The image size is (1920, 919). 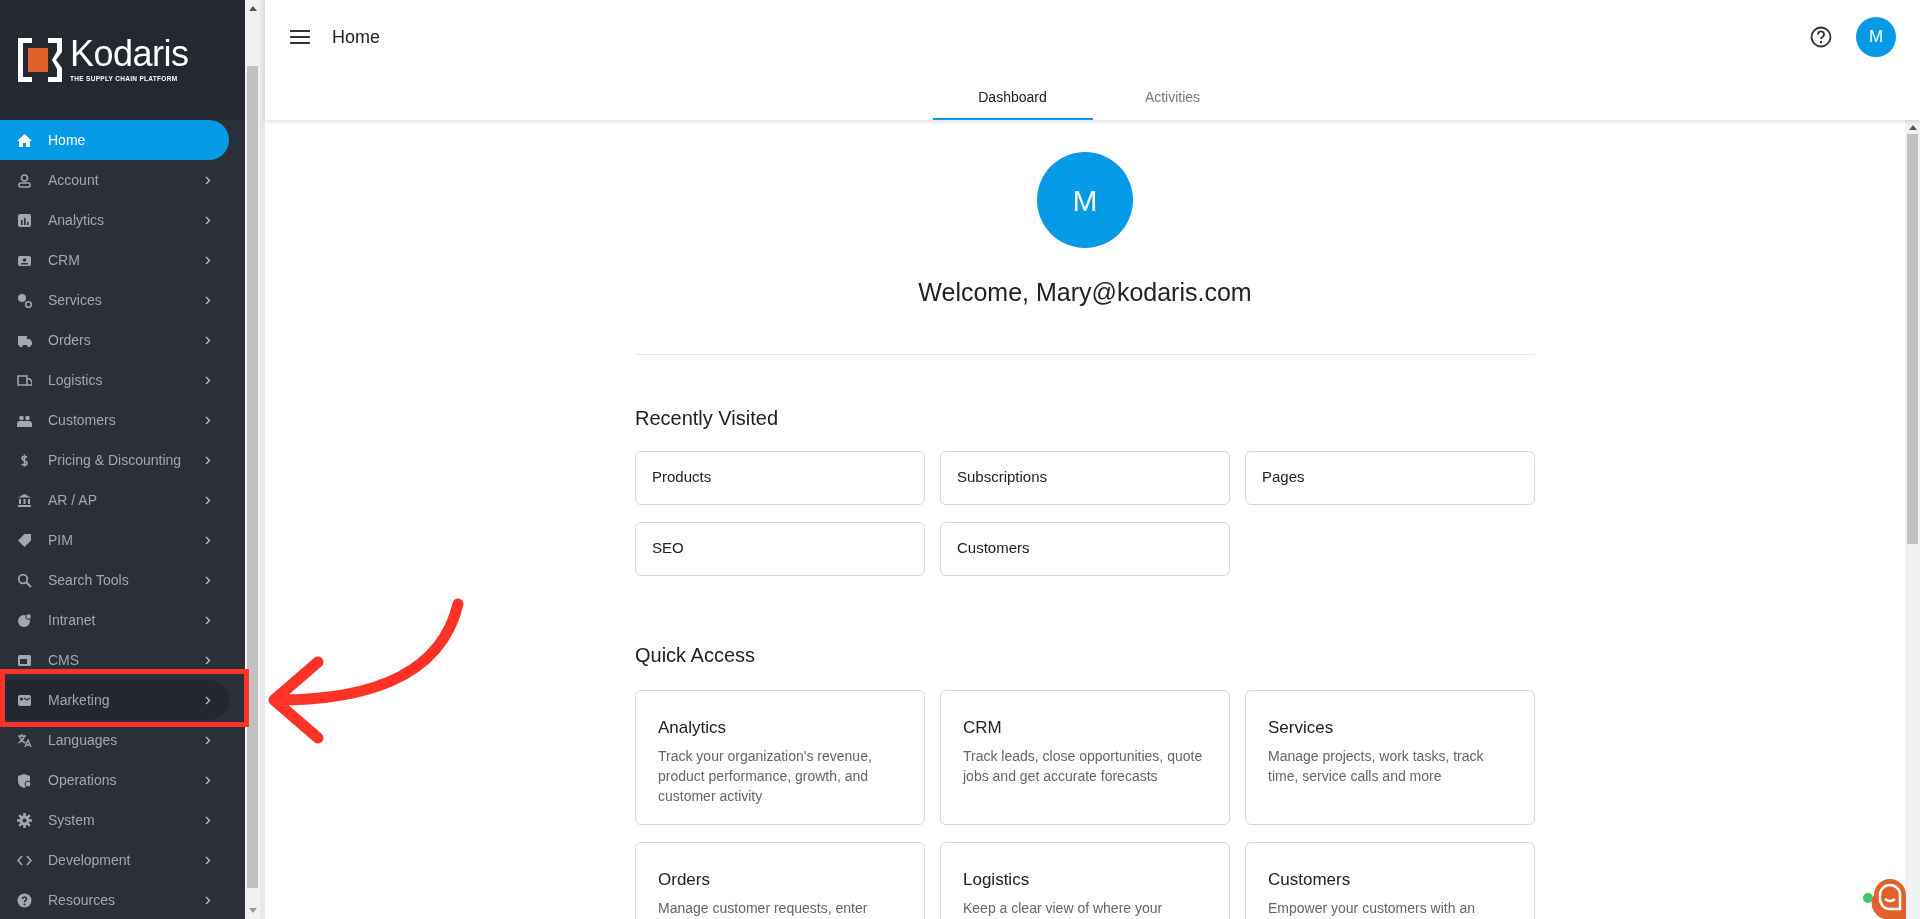 I want to click on sidebar-item: PIM, so click(x=114, y=540).